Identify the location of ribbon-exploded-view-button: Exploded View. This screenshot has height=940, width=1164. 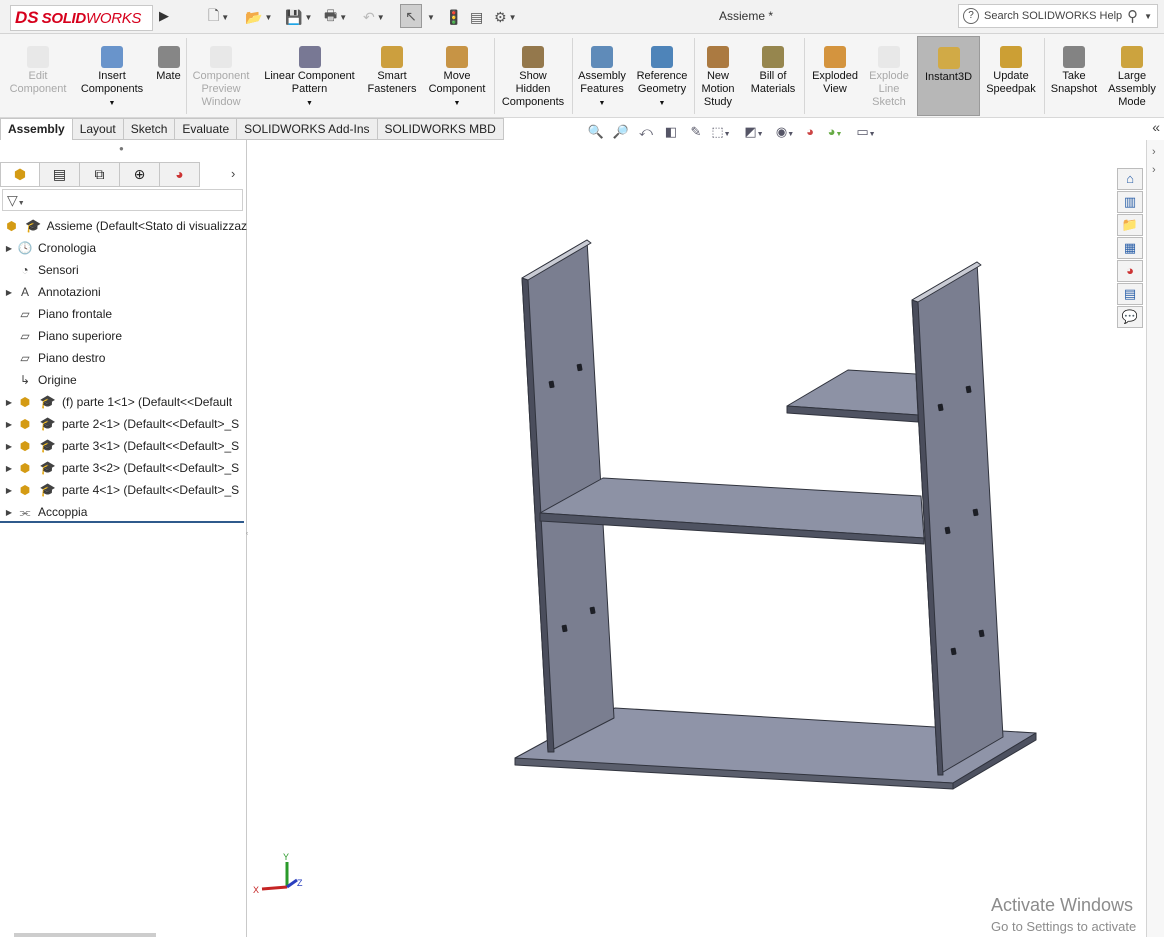
(835, 76).